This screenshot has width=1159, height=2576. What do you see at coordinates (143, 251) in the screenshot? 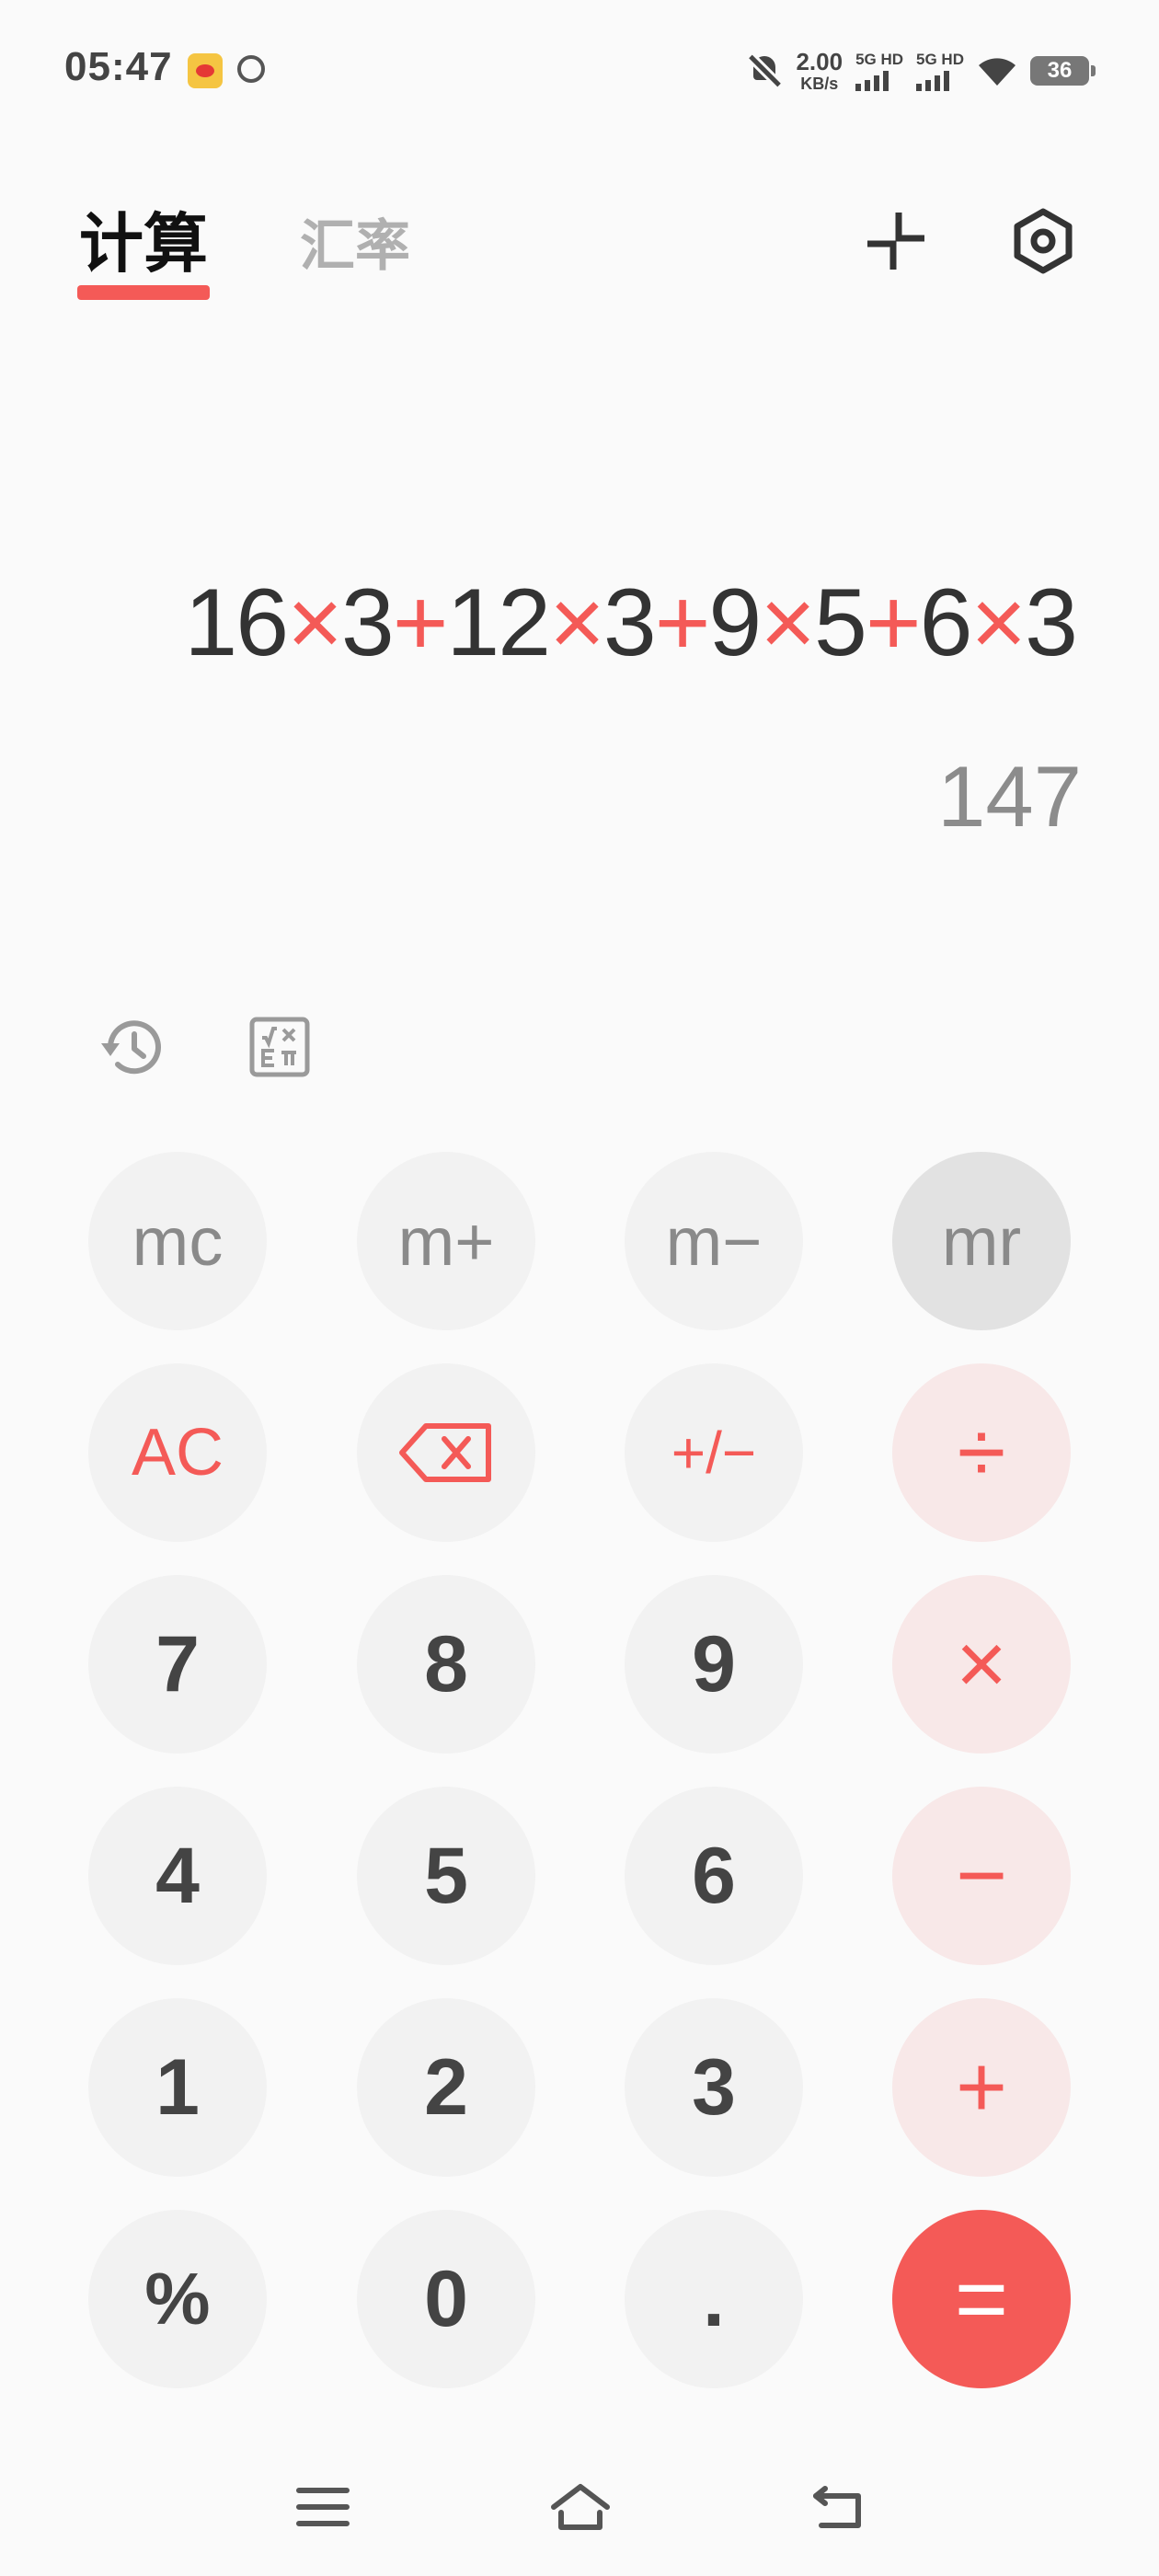
I see `tab-calculator: 计算` at bounding box center [143, 251].